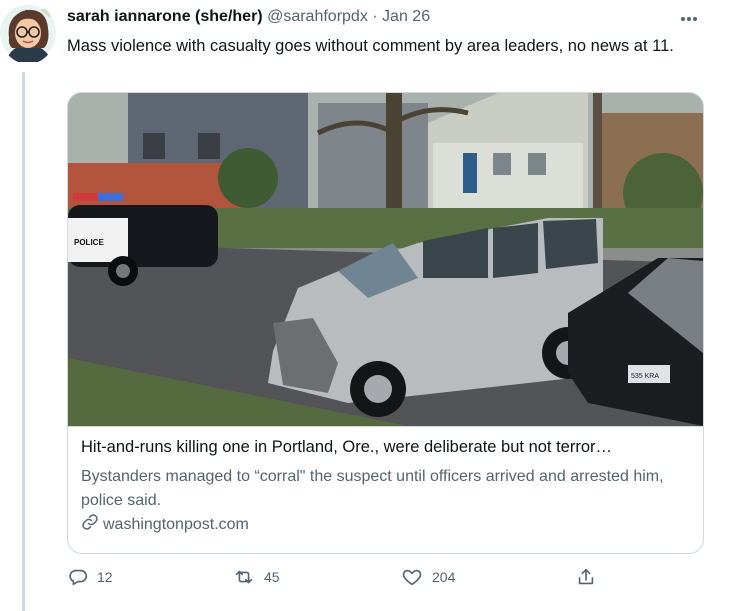  Describe the element at coordinates (337, 579) in the screenshot. I see `tweet-actions: 12 45 204` at that location.